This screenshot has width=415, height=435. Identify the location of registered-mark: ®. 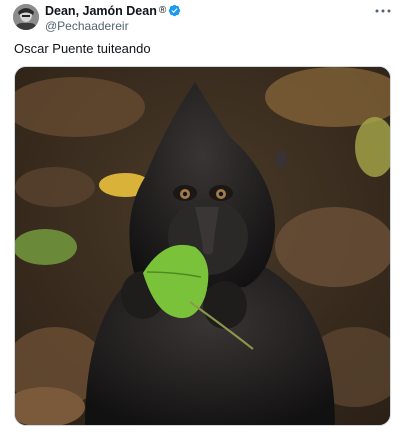
(162, 10).